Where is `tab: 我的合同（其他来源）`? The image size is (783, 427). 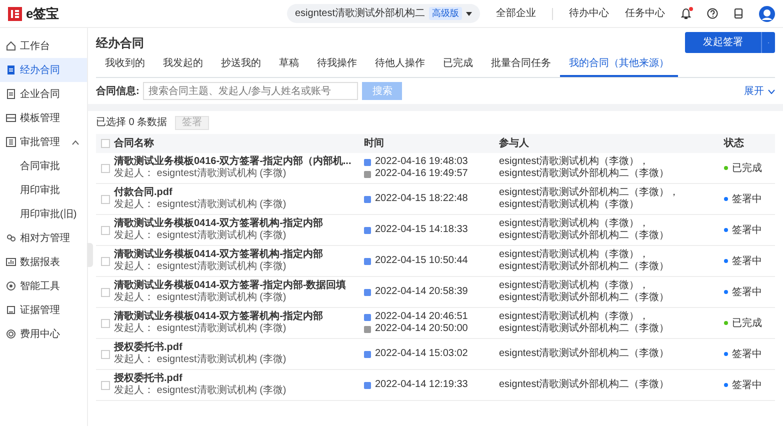
tab: 我的合同（其他来源） is located at coordinates (619, 65).